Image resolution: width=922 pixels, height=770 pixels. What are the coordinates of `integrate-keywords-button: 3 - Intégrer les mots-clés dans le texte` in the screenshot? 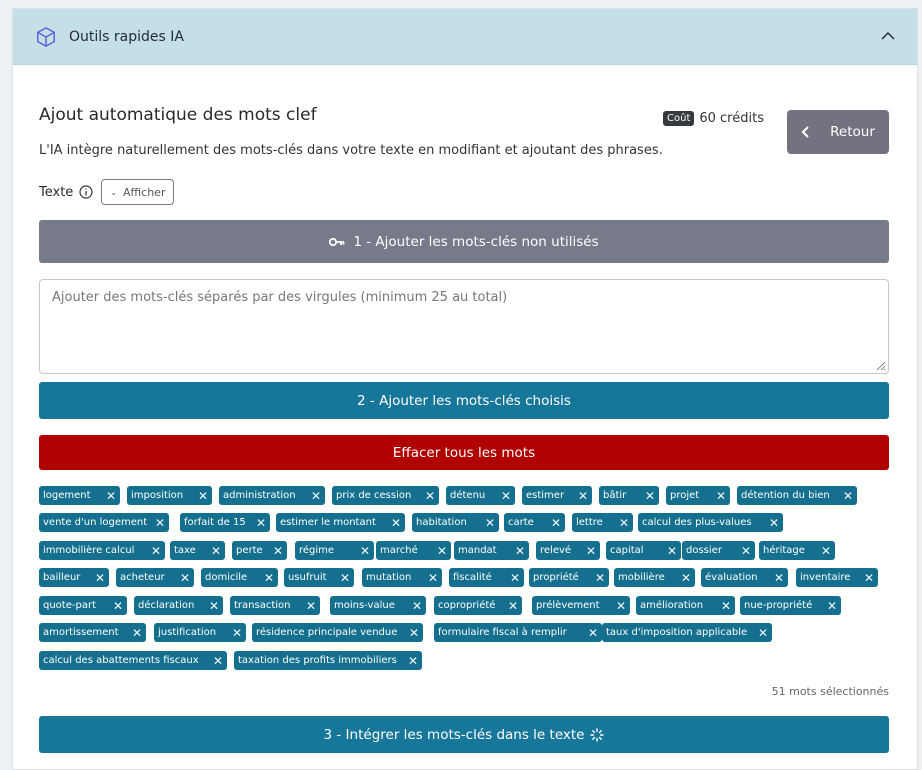 It's located at (464, 734).